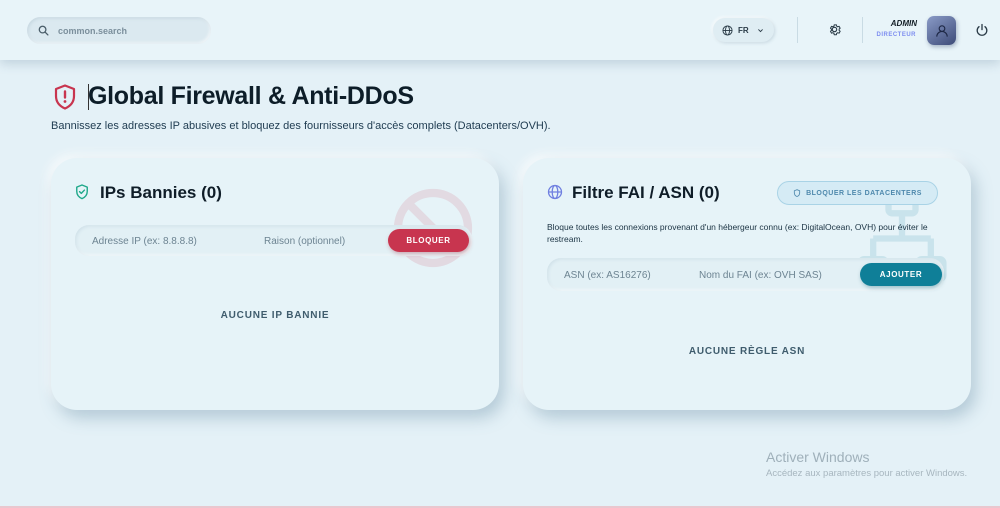 The image size is (1000, 508). What do you see at coordinates (864, 193) in the screenshot?
I see `block-datacenters-label: BLOQUER LES DATACENTERS` at bounding box center [864, 193].